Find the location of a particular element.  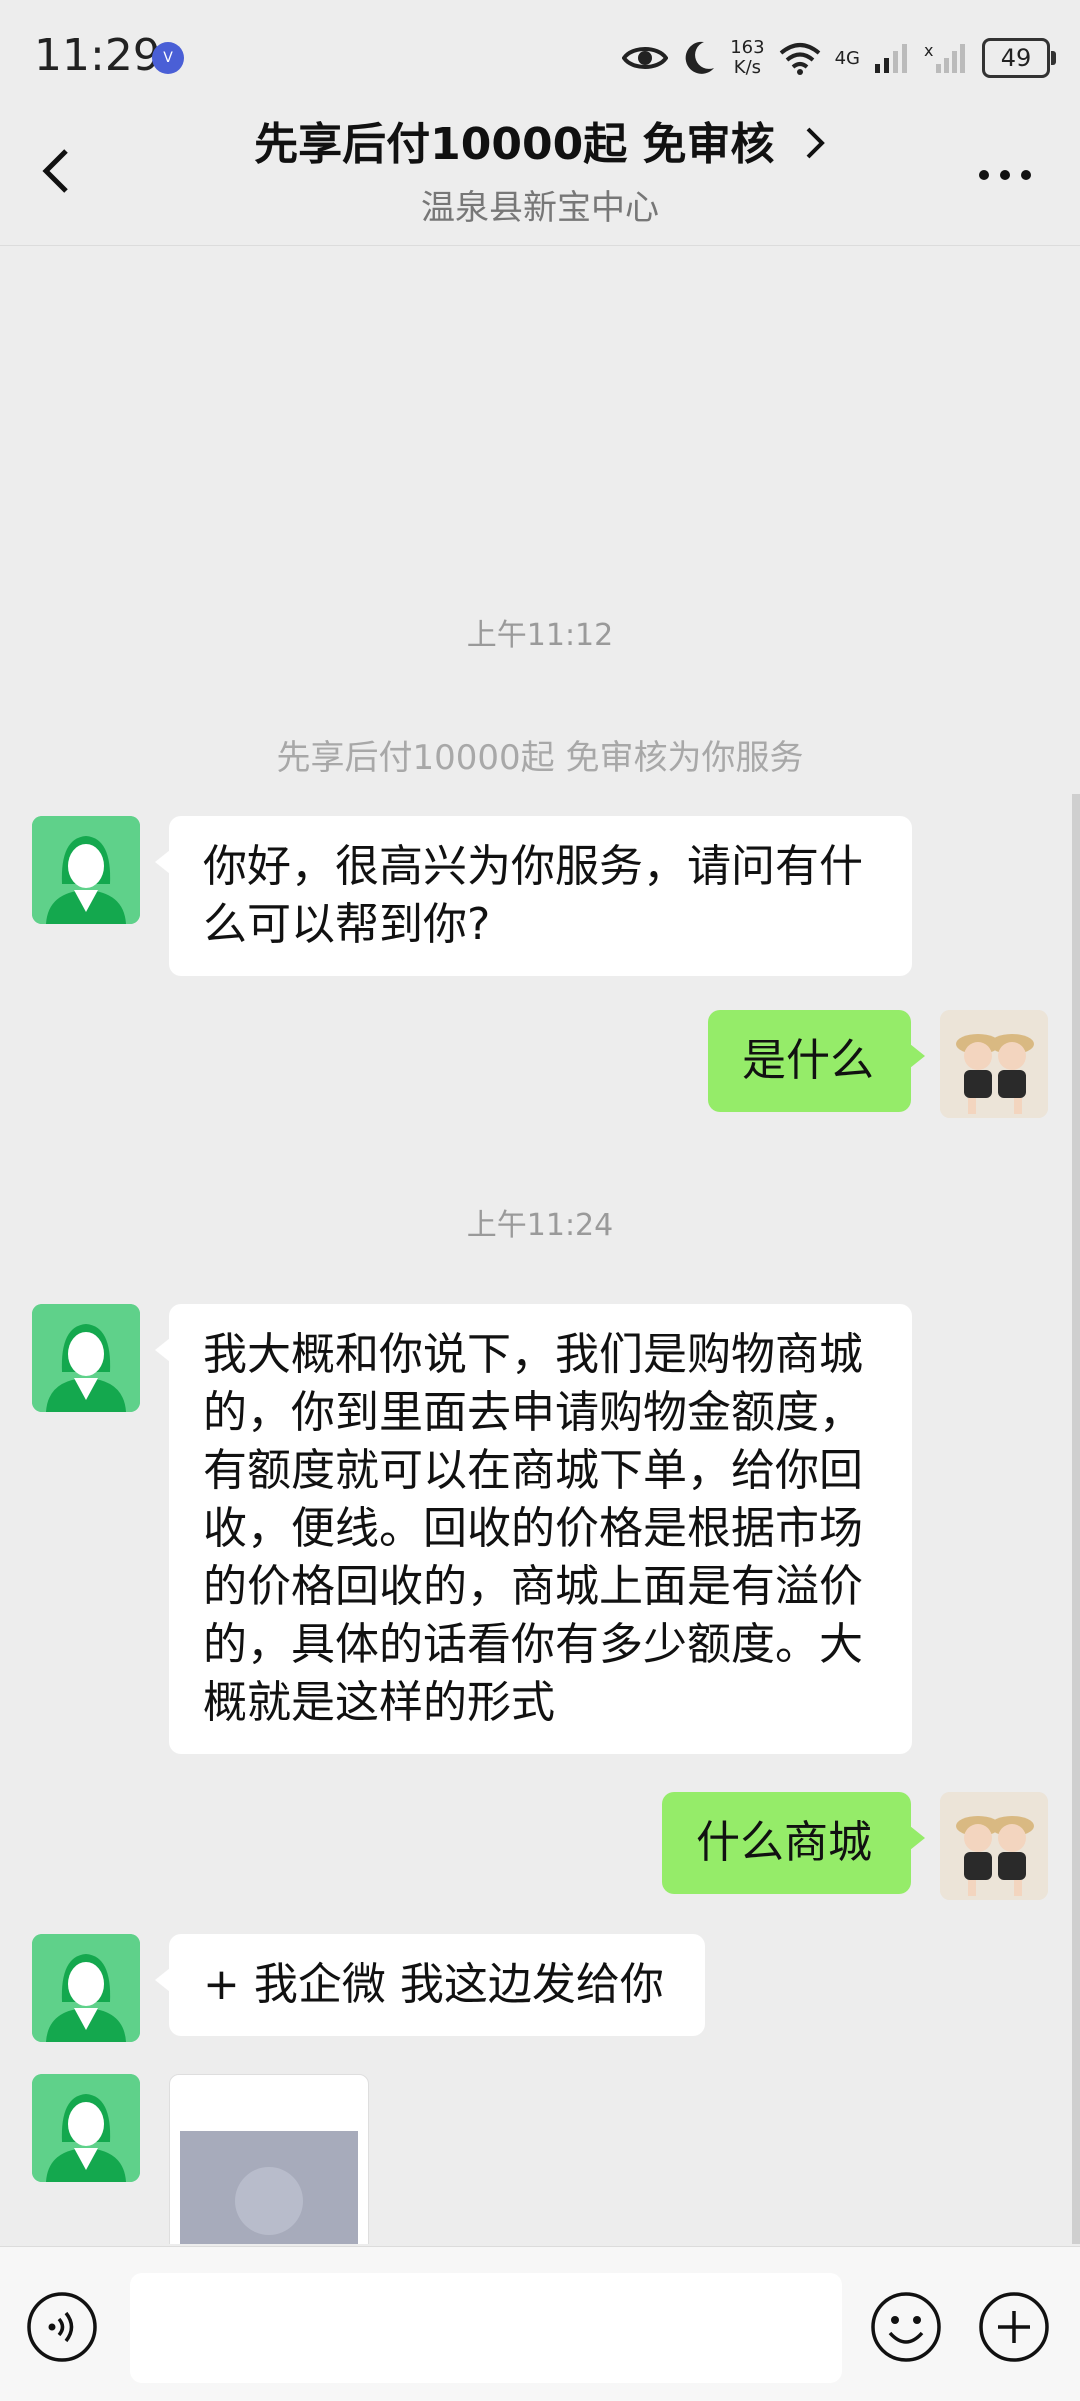

message-input is located at coordinates (486, 2328).